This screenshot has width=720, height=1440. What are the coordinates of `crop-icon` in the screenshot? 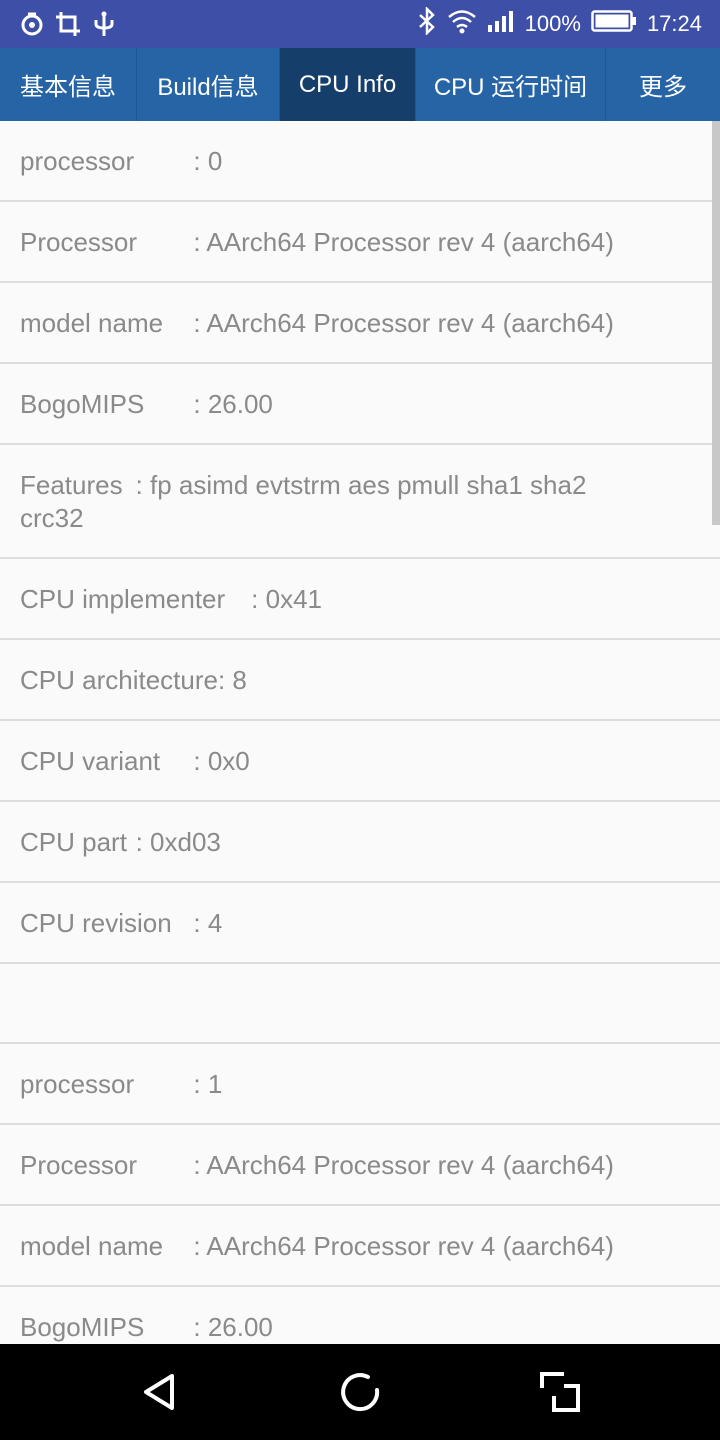 It's located at (68, 24).